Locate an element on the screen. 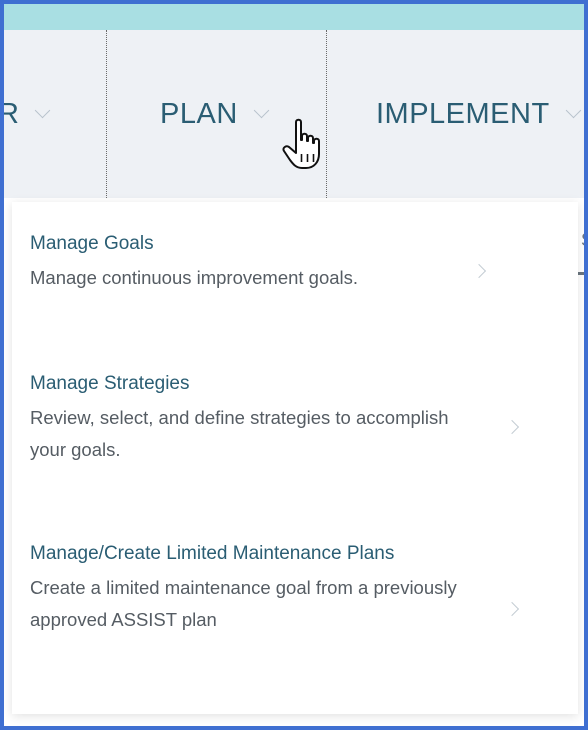 The height and width of the screenshot is (730, 588). background-peek-text: S is located at coordinates (582, 240).